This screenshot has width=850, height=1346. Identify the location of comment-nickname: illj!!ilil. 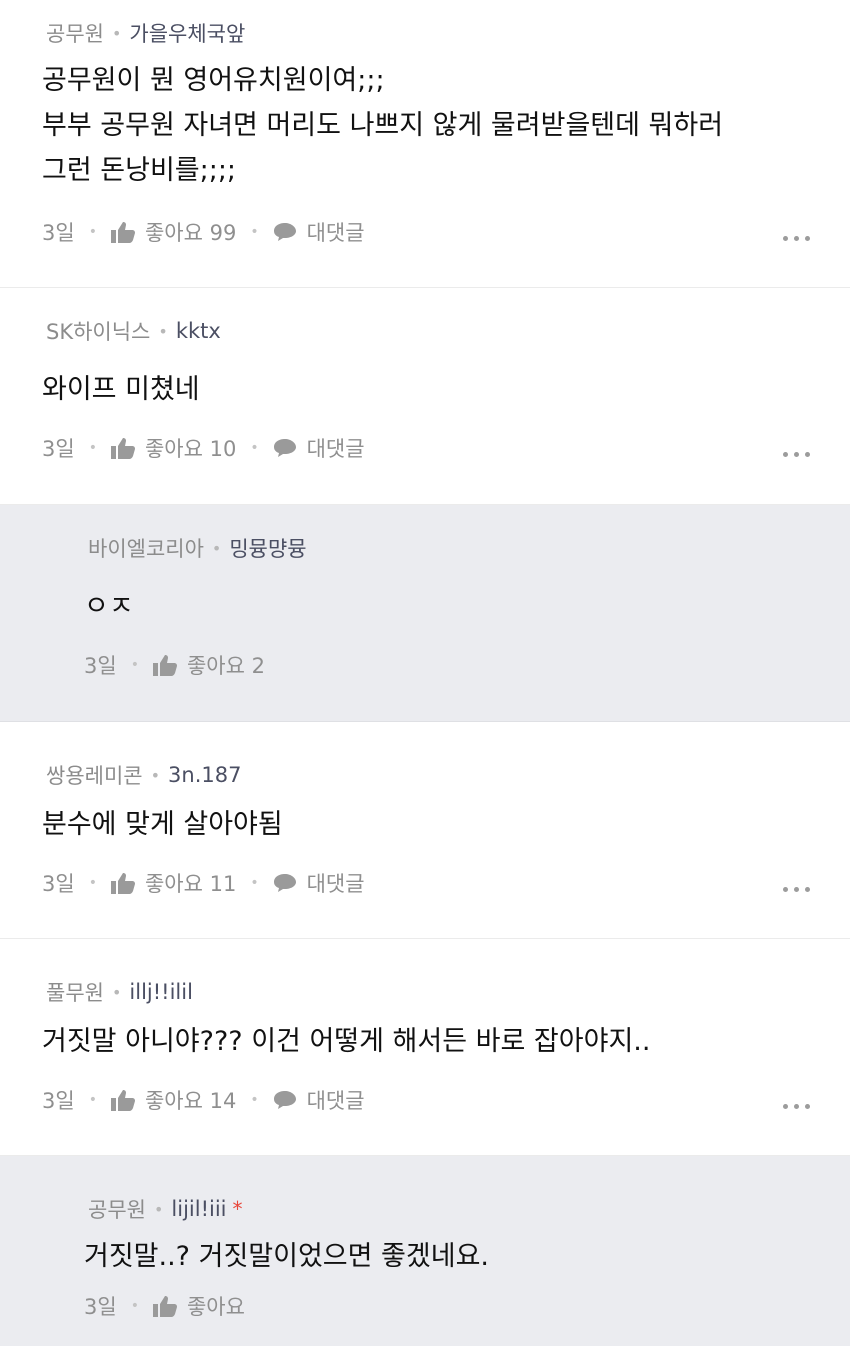
(161, 992).